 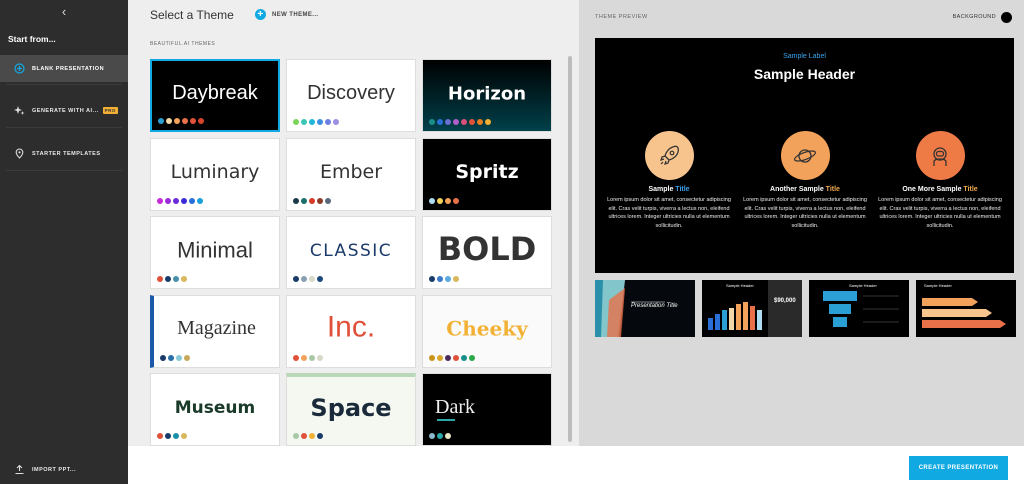 I want to click on page-title: Select a Theme, so click(x=192, y=15).